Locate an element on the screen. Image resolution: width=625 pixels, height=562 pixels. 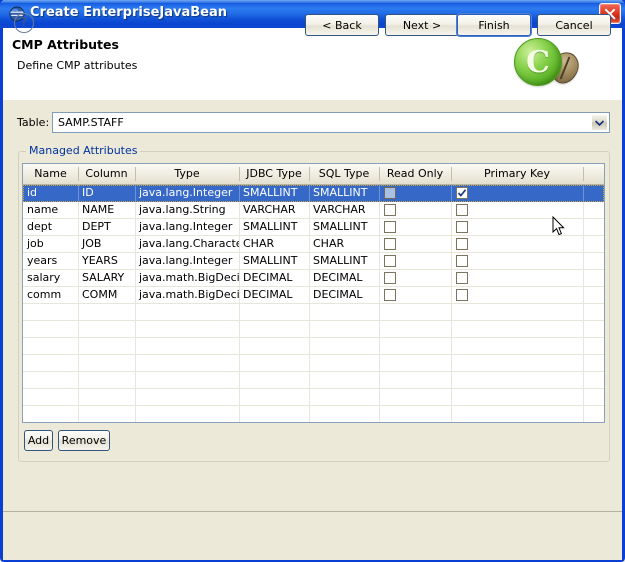
cell-sql-type: CHAR is located at coordinates (344, 244).